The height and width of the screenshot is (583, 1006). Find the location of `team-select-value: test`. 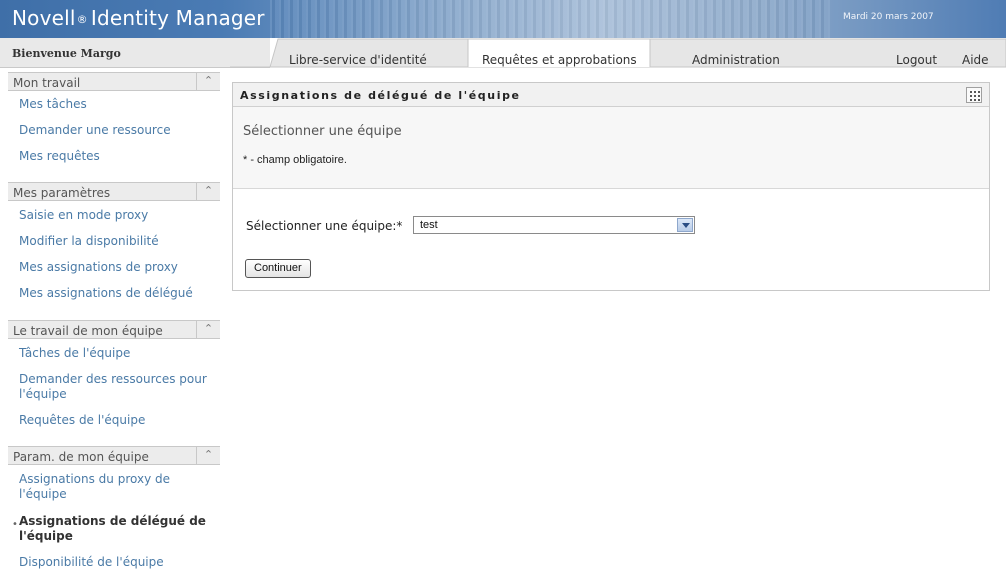

team-select-value: test is located at coordinates (429, 225).